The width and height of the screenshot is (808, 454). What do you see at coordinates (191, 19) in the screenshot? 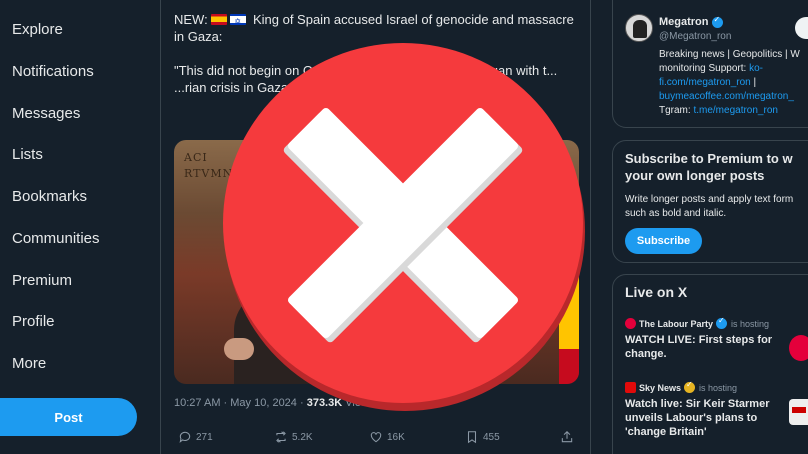
I see `tweet-headline-prefix: NEW:` at bounding box center [191, 19].